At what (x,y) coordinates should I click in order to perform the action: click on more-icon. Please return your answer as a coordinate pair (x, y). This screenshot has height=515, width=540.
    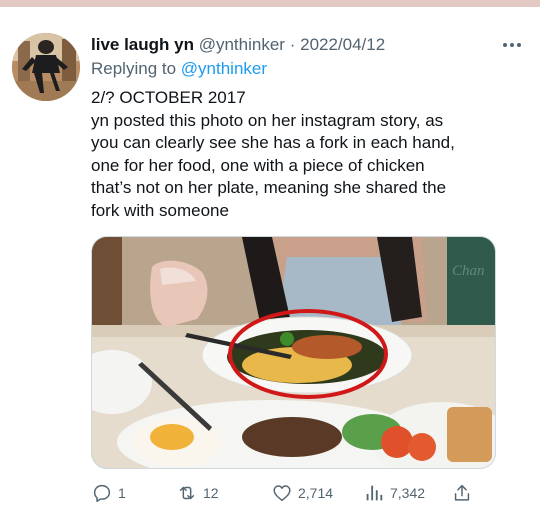
    Looking at the image, I should click on (512, 45).